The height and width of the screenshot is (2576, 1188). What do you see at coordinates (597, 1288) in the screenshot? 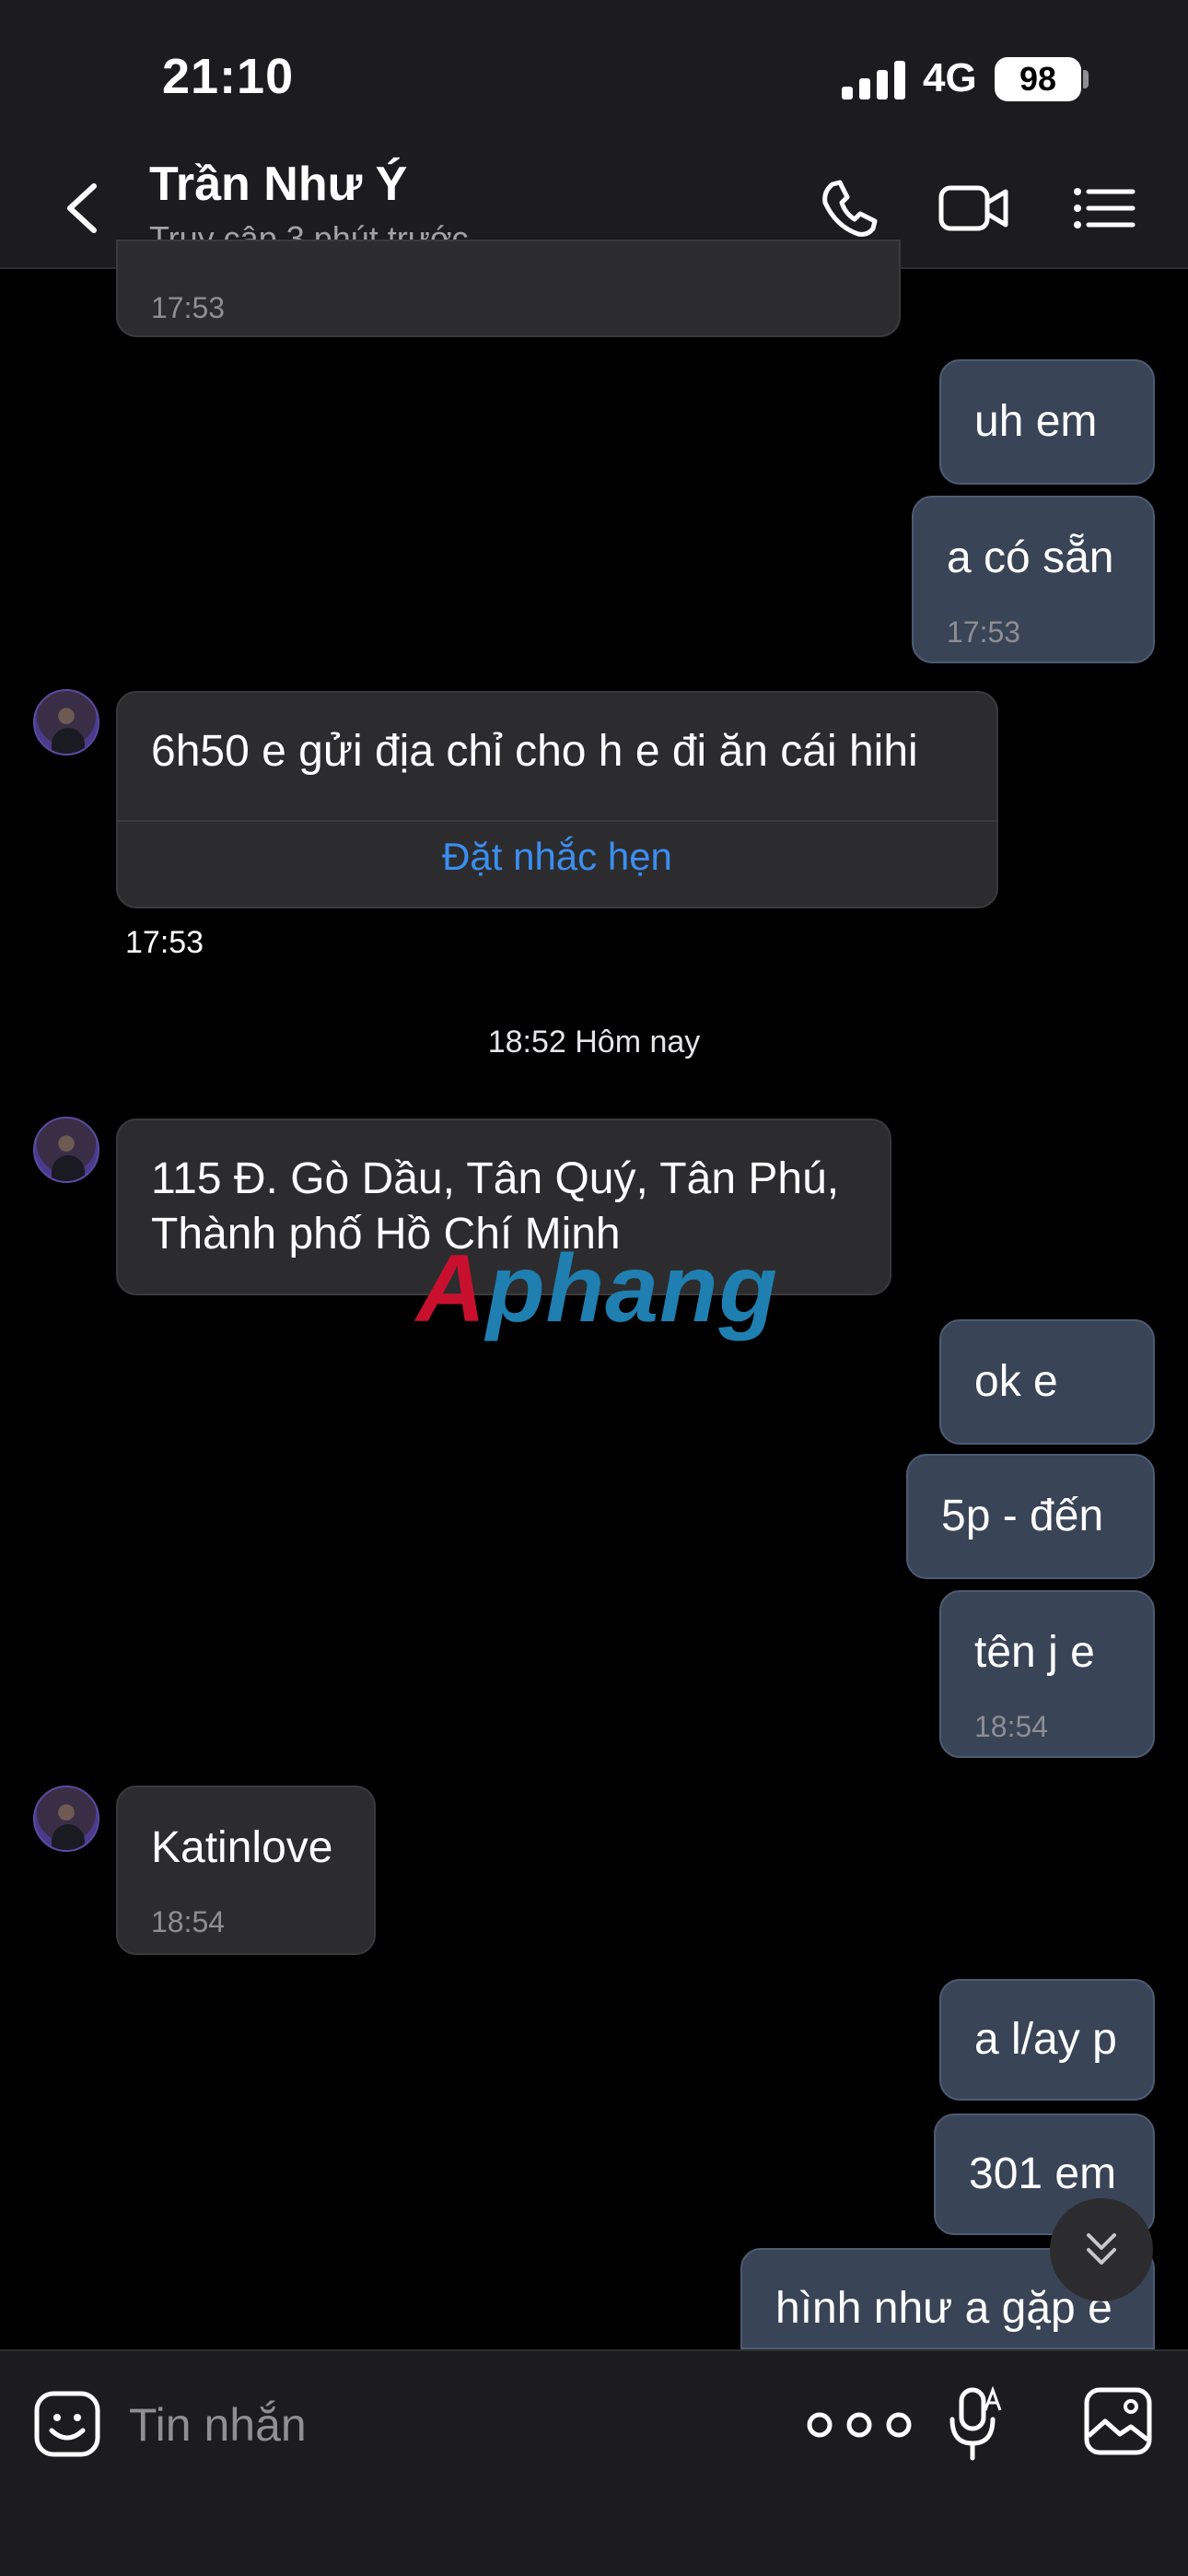
I see `watermark-logo: Aphang` at bounding box center [597, 1288].